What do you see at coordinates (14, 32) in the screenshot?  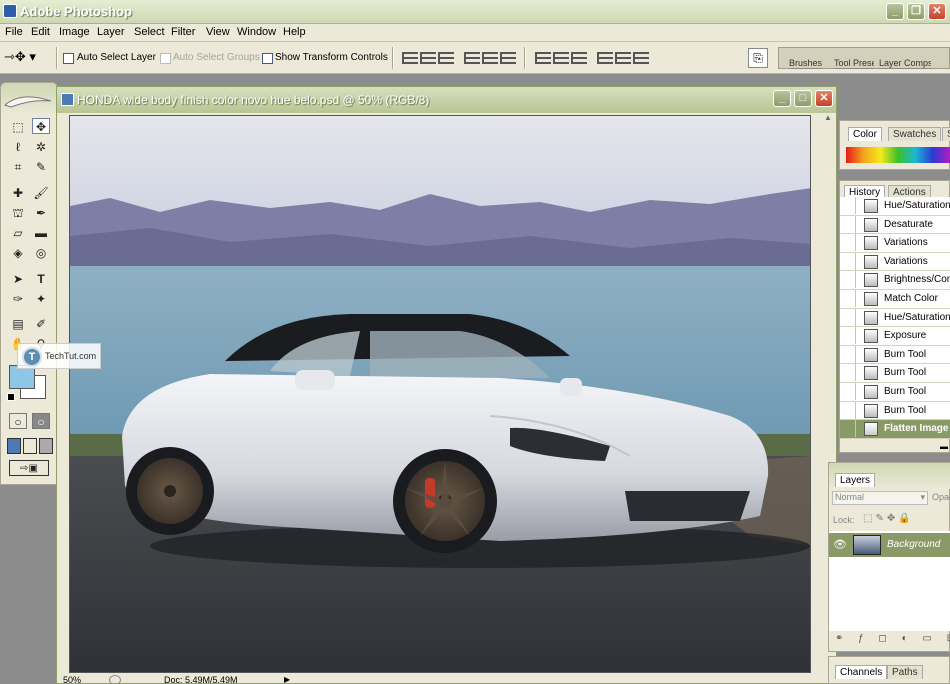 I see `menu-file: File` at bounding box center [14, 32].